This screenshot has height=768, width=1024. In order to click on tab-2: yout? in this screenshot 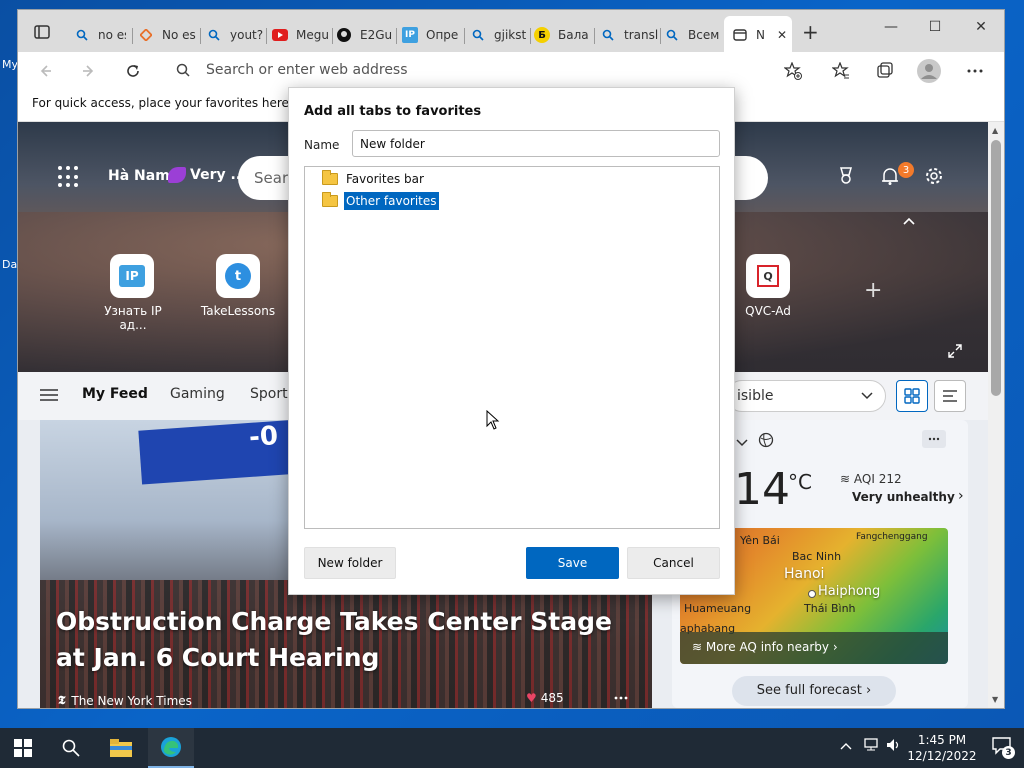, I will do `click(235, 35)`.